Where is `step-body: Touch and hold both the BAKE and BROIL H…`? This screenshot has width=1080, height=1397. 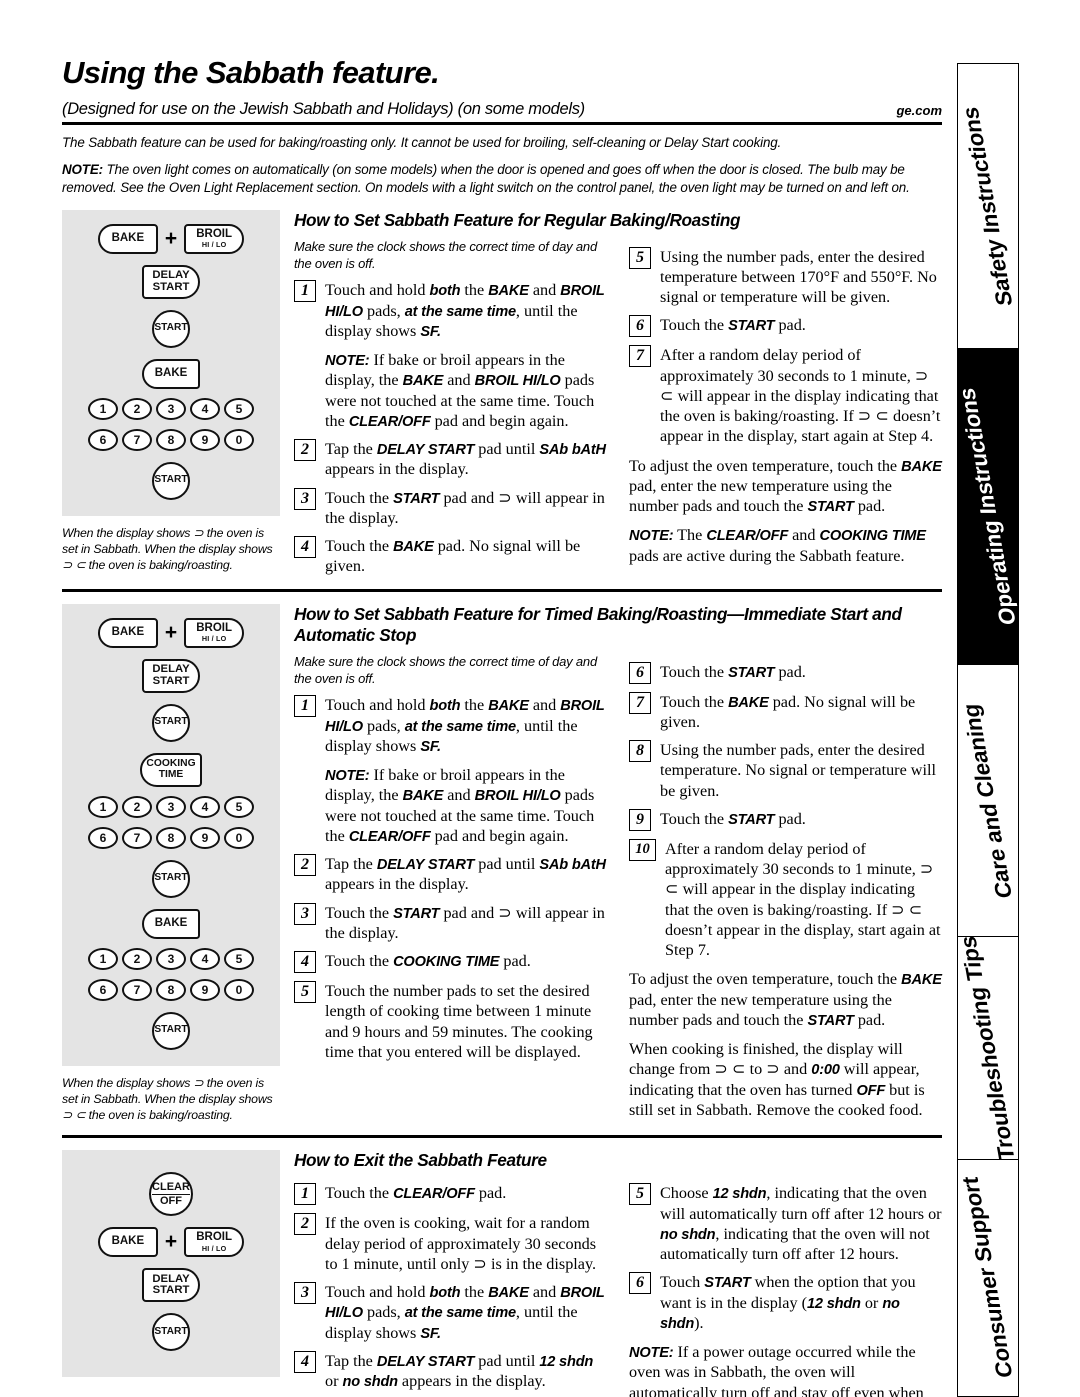 step-body: Touch and hold both the BAKE and BROIL H… is located at coordinates (466, 770).